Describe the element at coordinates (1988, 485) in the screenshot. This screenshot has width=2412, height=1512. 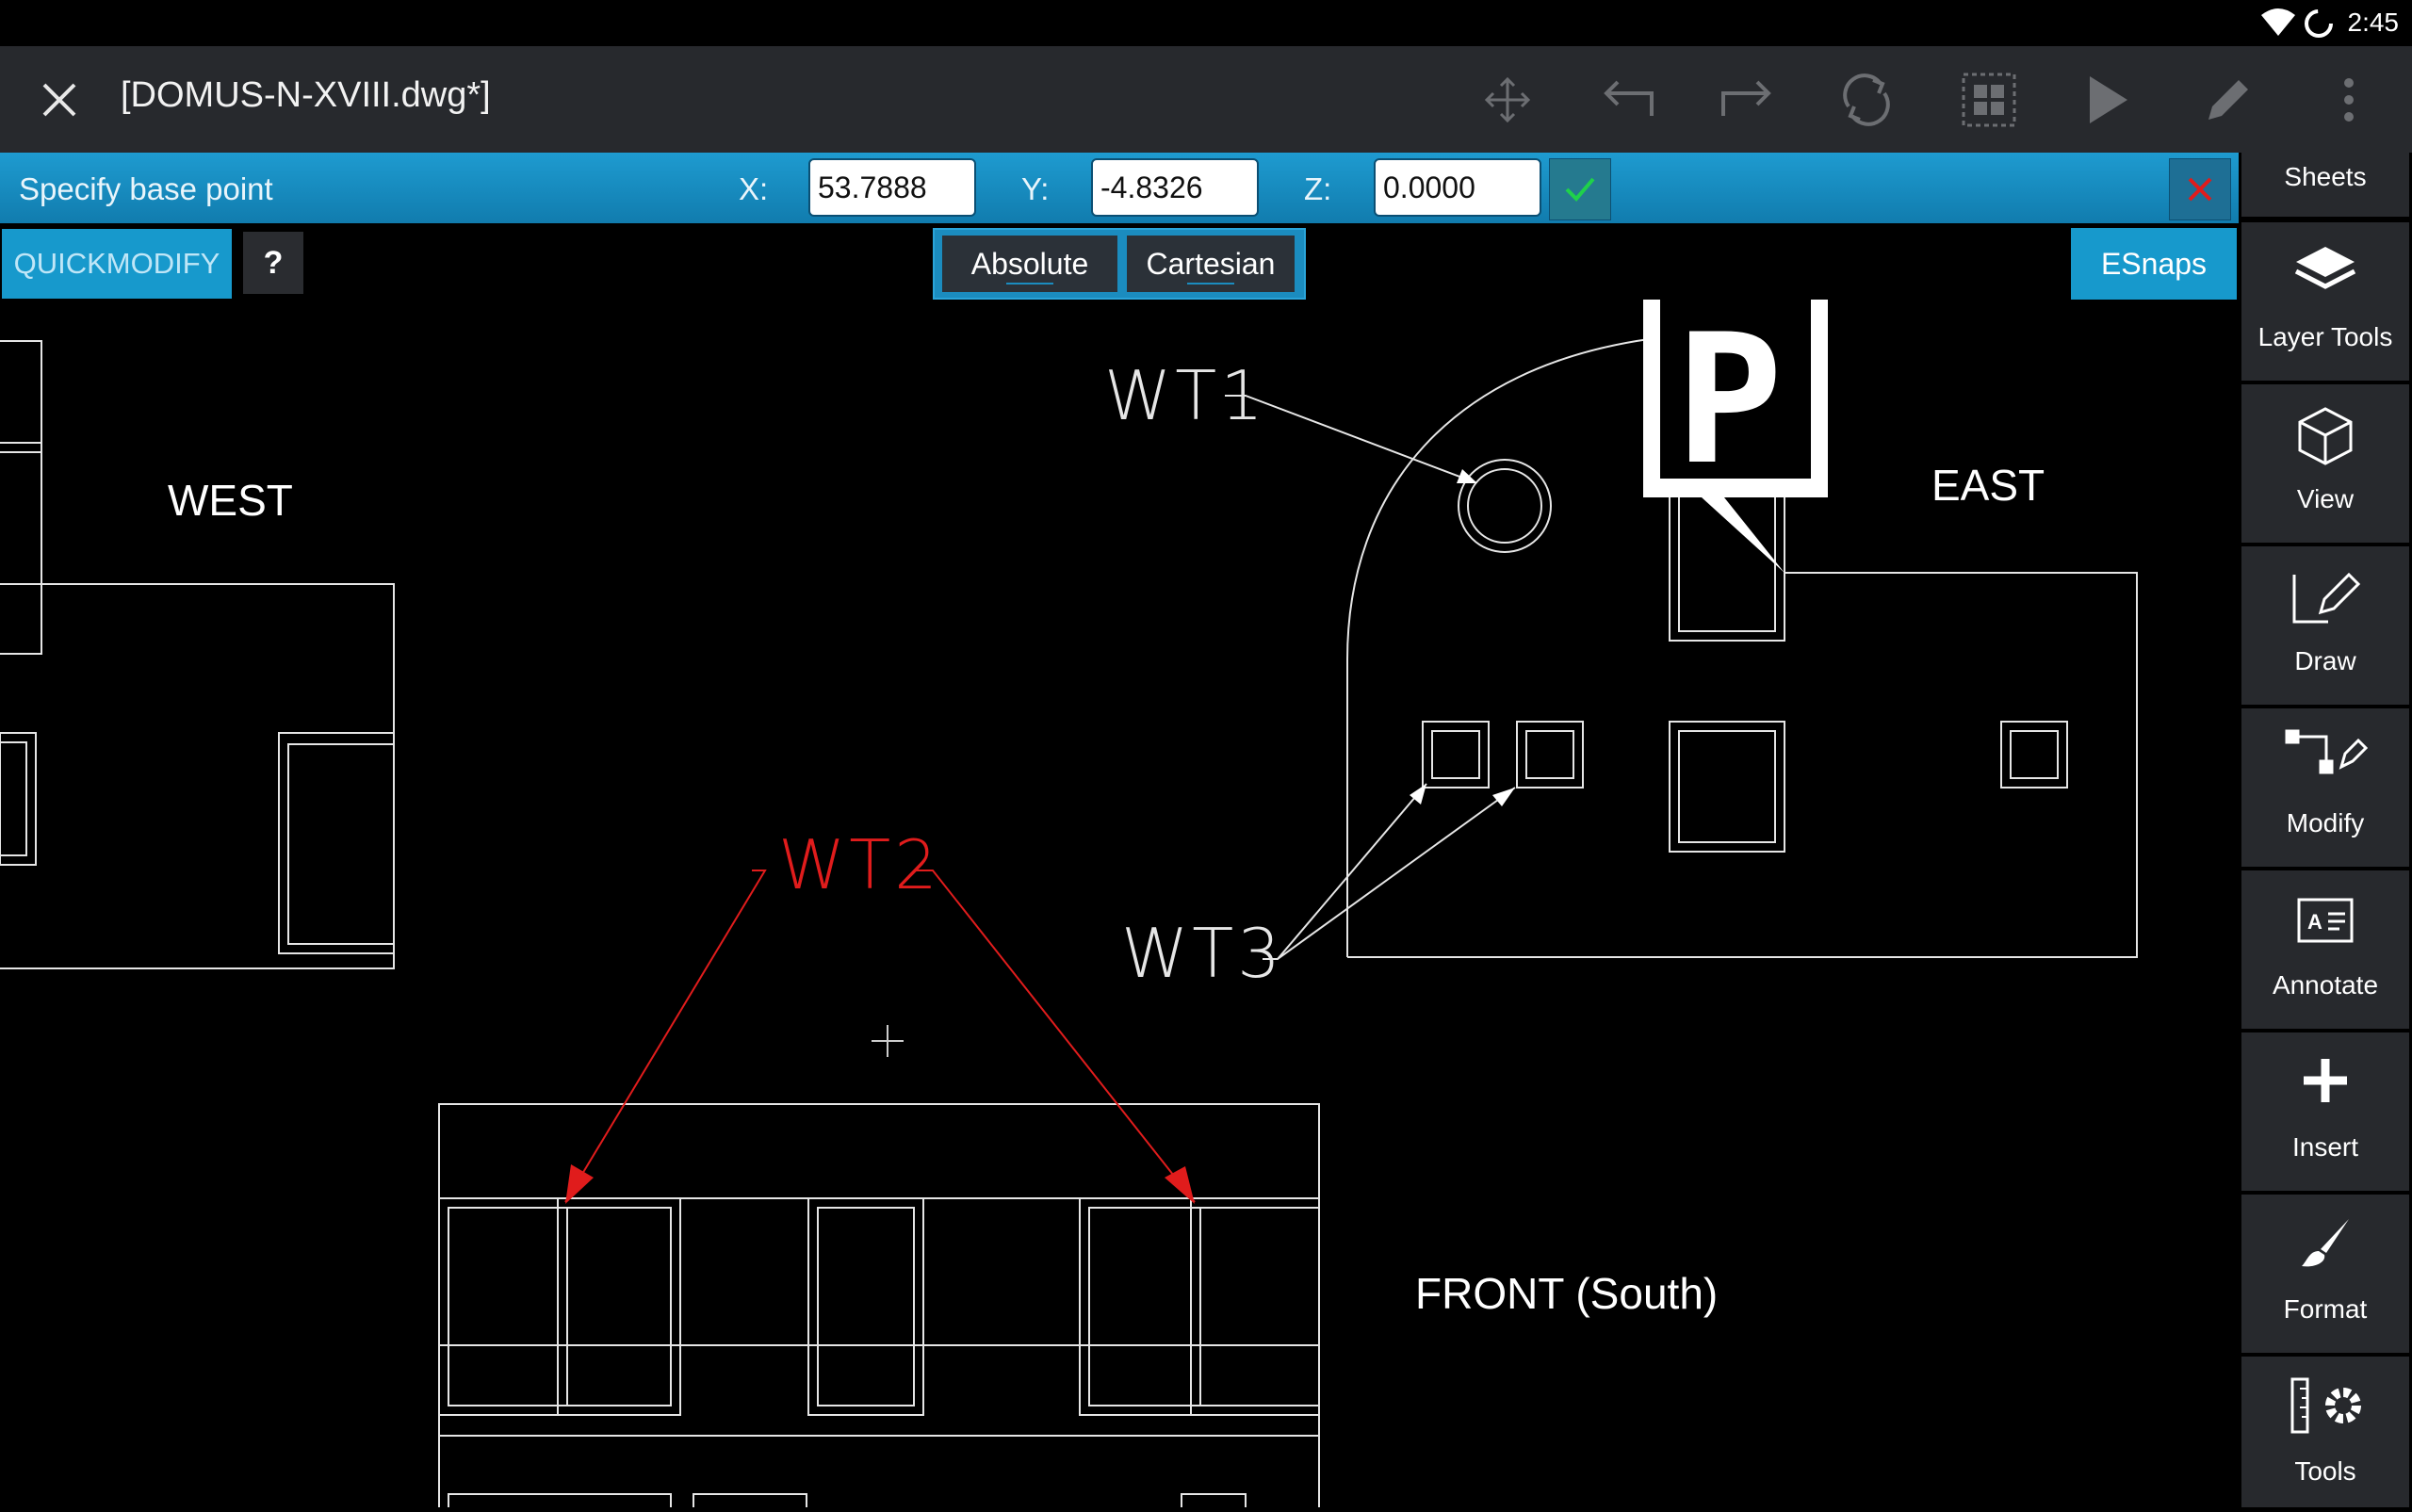
I see `east-label: EAST` at that location.